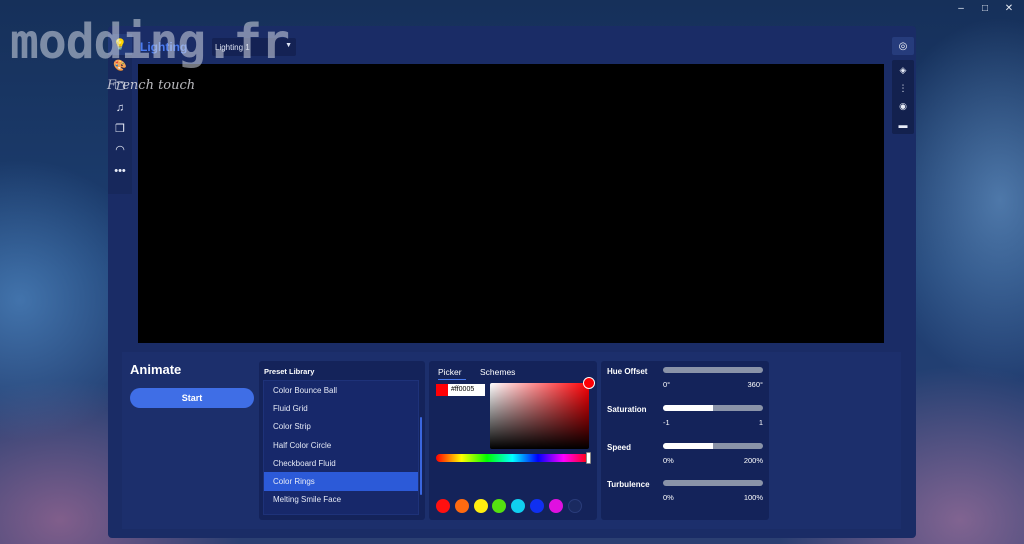 The image size is (1024, 544). I want to click on hue-offset-max: 360°, so click(755, 384).